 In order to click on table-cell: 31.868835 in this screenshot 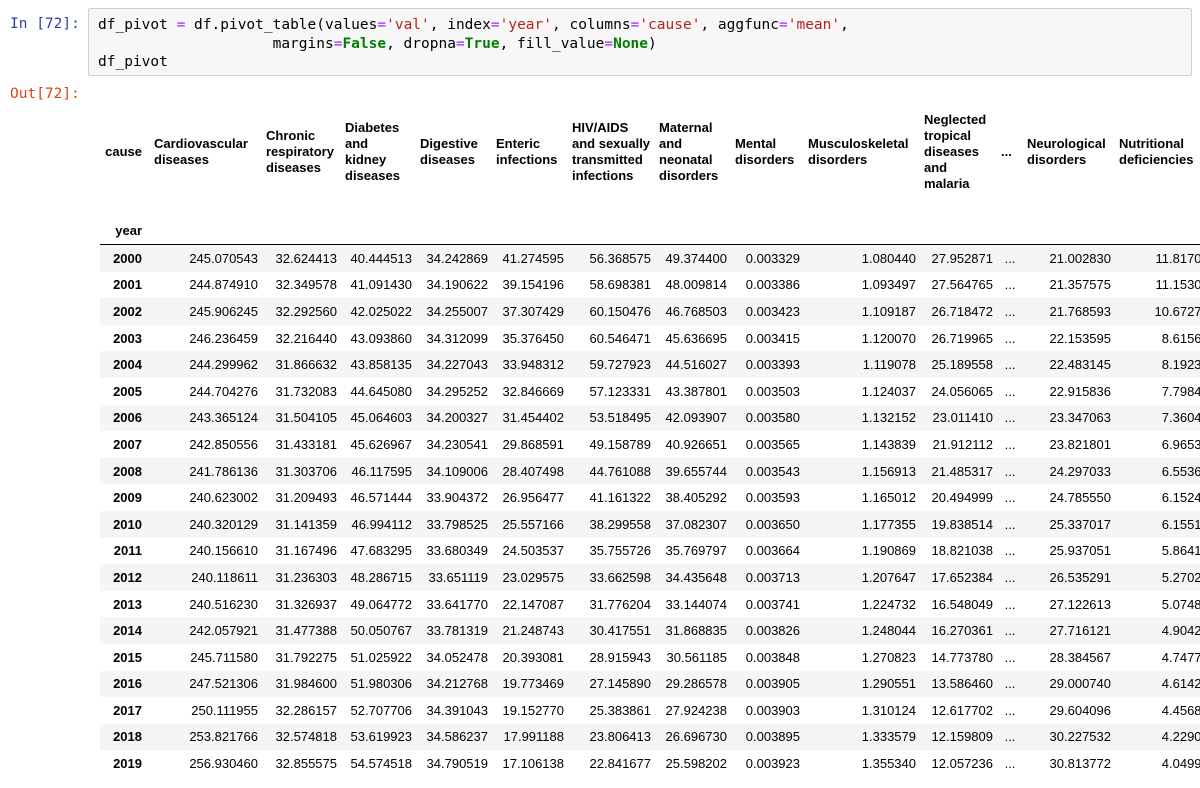, I will do `click(696, 631)`.